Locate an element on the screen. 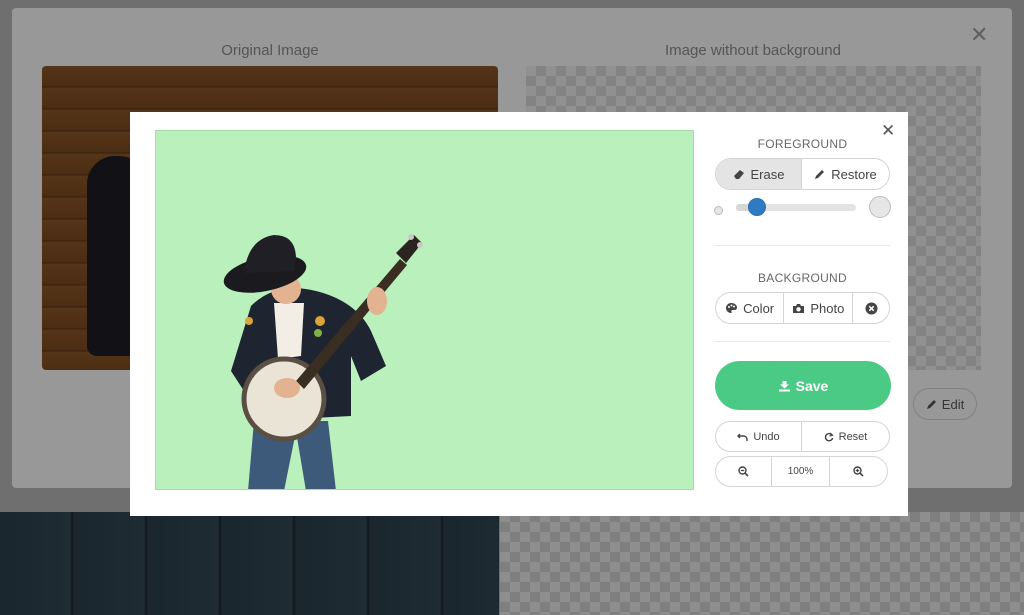  camera-icon is located at coordinates (798, 308).